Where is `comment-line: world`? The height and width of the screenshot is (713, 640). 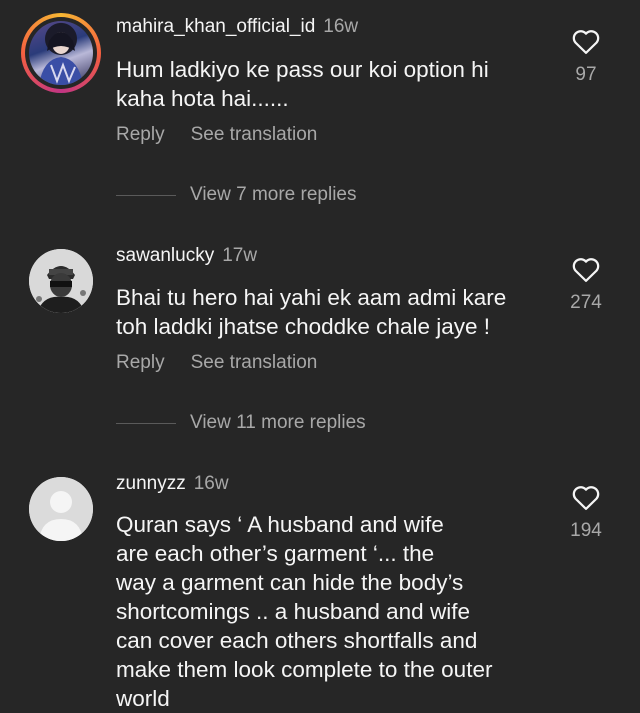
comment-line: world is located at coordinates (143, 698).